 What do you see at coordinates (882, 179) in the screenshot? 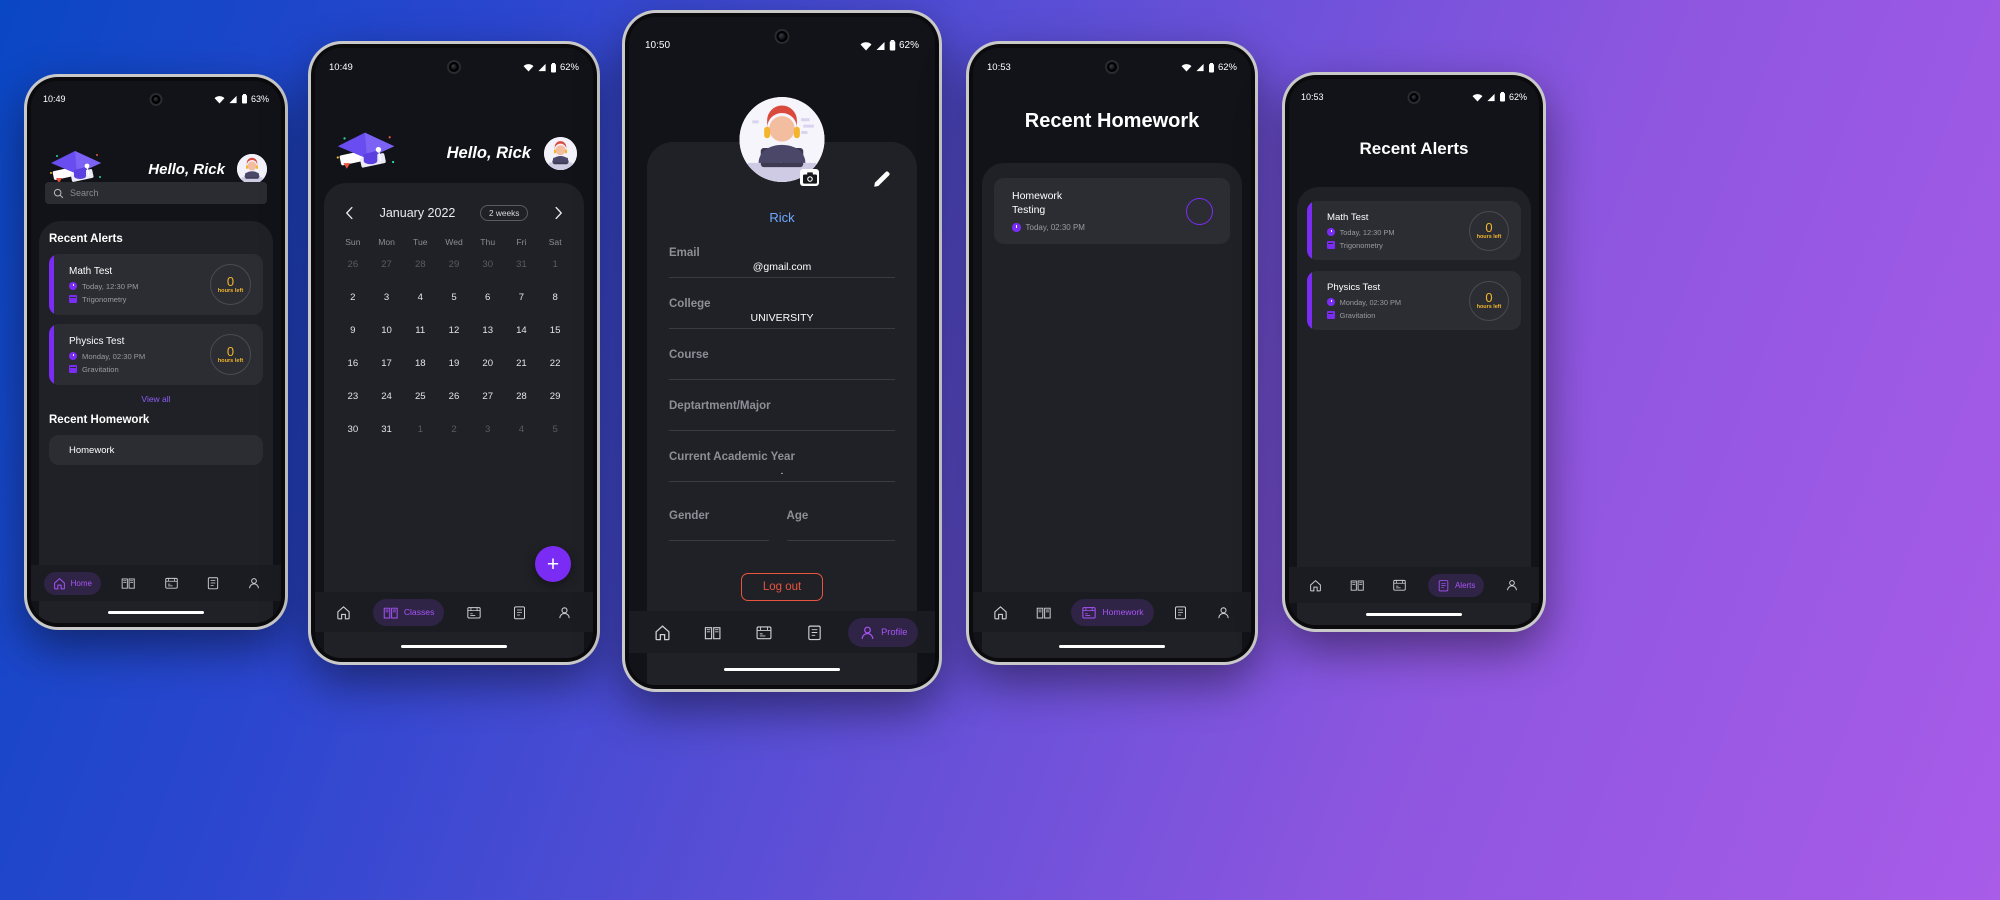
I see `pencil-icon` at bounding box center [882, 179].